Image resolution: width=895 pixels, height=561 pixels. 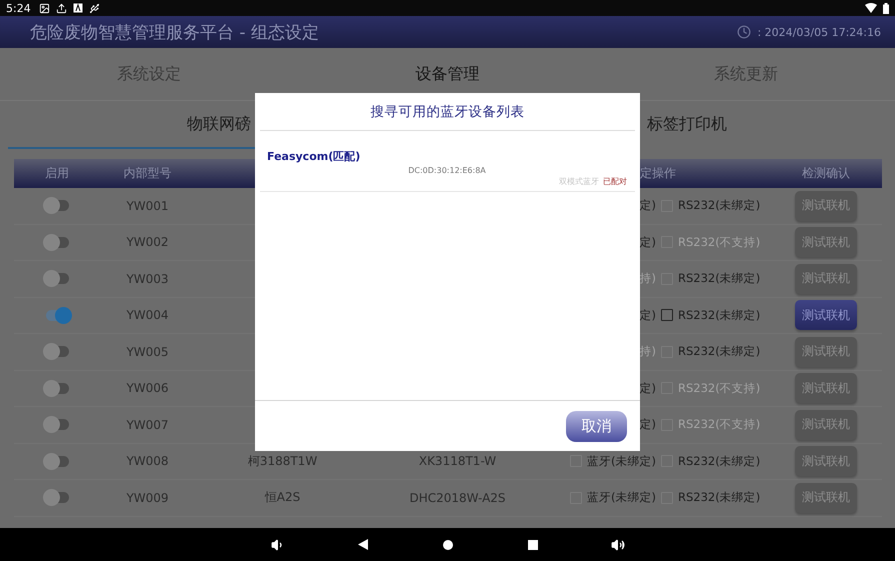 What do you see at coordinates (147, 279) in the screenshot?
I see `table-cell-text: YW003` at bounding box center [147, 279].